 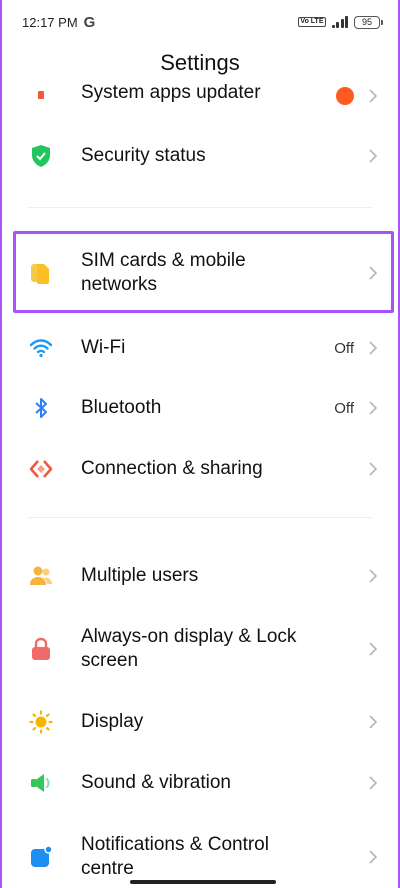 I want to click on settings-item-bluetooth: Bluetooth Off, so click(x=200, y=408).